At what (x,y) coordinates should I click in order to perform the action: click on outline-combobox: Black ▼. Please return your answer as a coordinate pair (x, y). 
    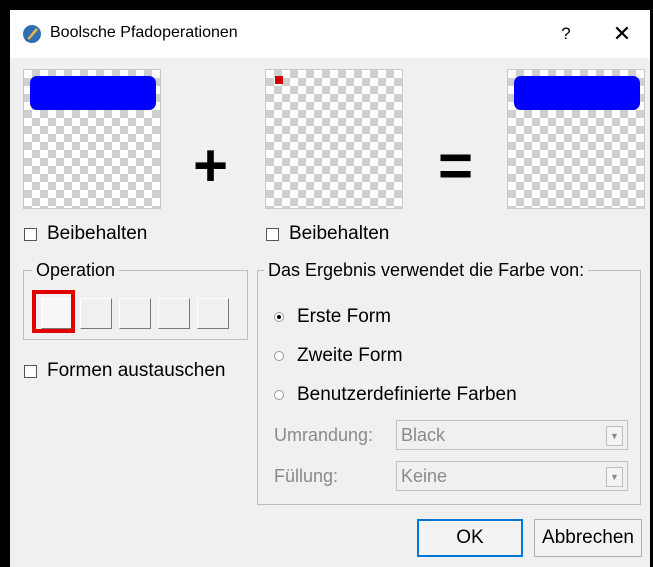
    Looking at the image, I should click on (512, 435).